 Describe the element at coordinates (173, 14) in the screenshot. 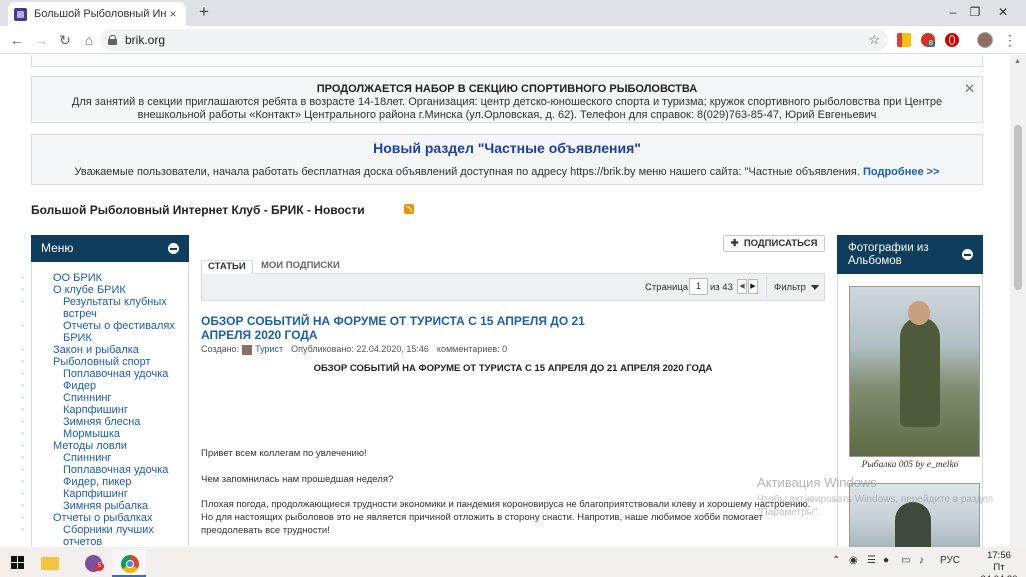

I see `tab-close-icon: ×` at that location.